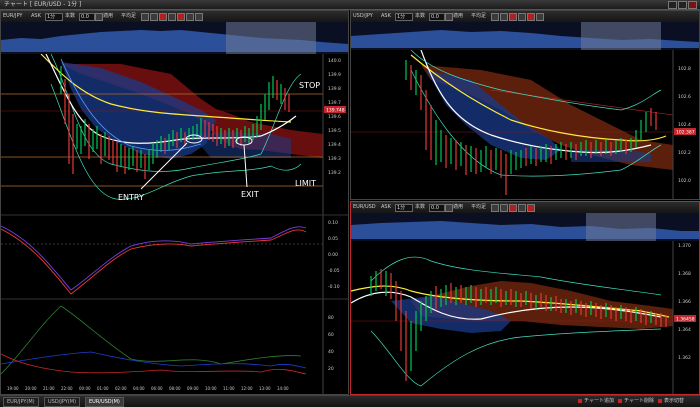 This screenshot has height=407, width=700. Describe the element at coordinates (684, 181) in the screenshot. I see `svg-text: 102.0` at that location.